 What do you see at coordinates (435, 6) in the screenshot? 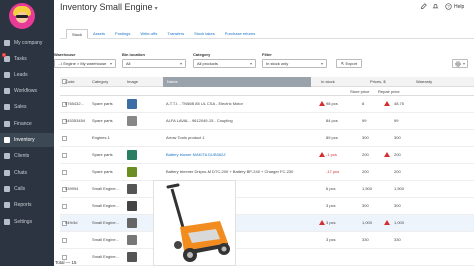
I see `bell-icon` at bounding box center [435, 6].